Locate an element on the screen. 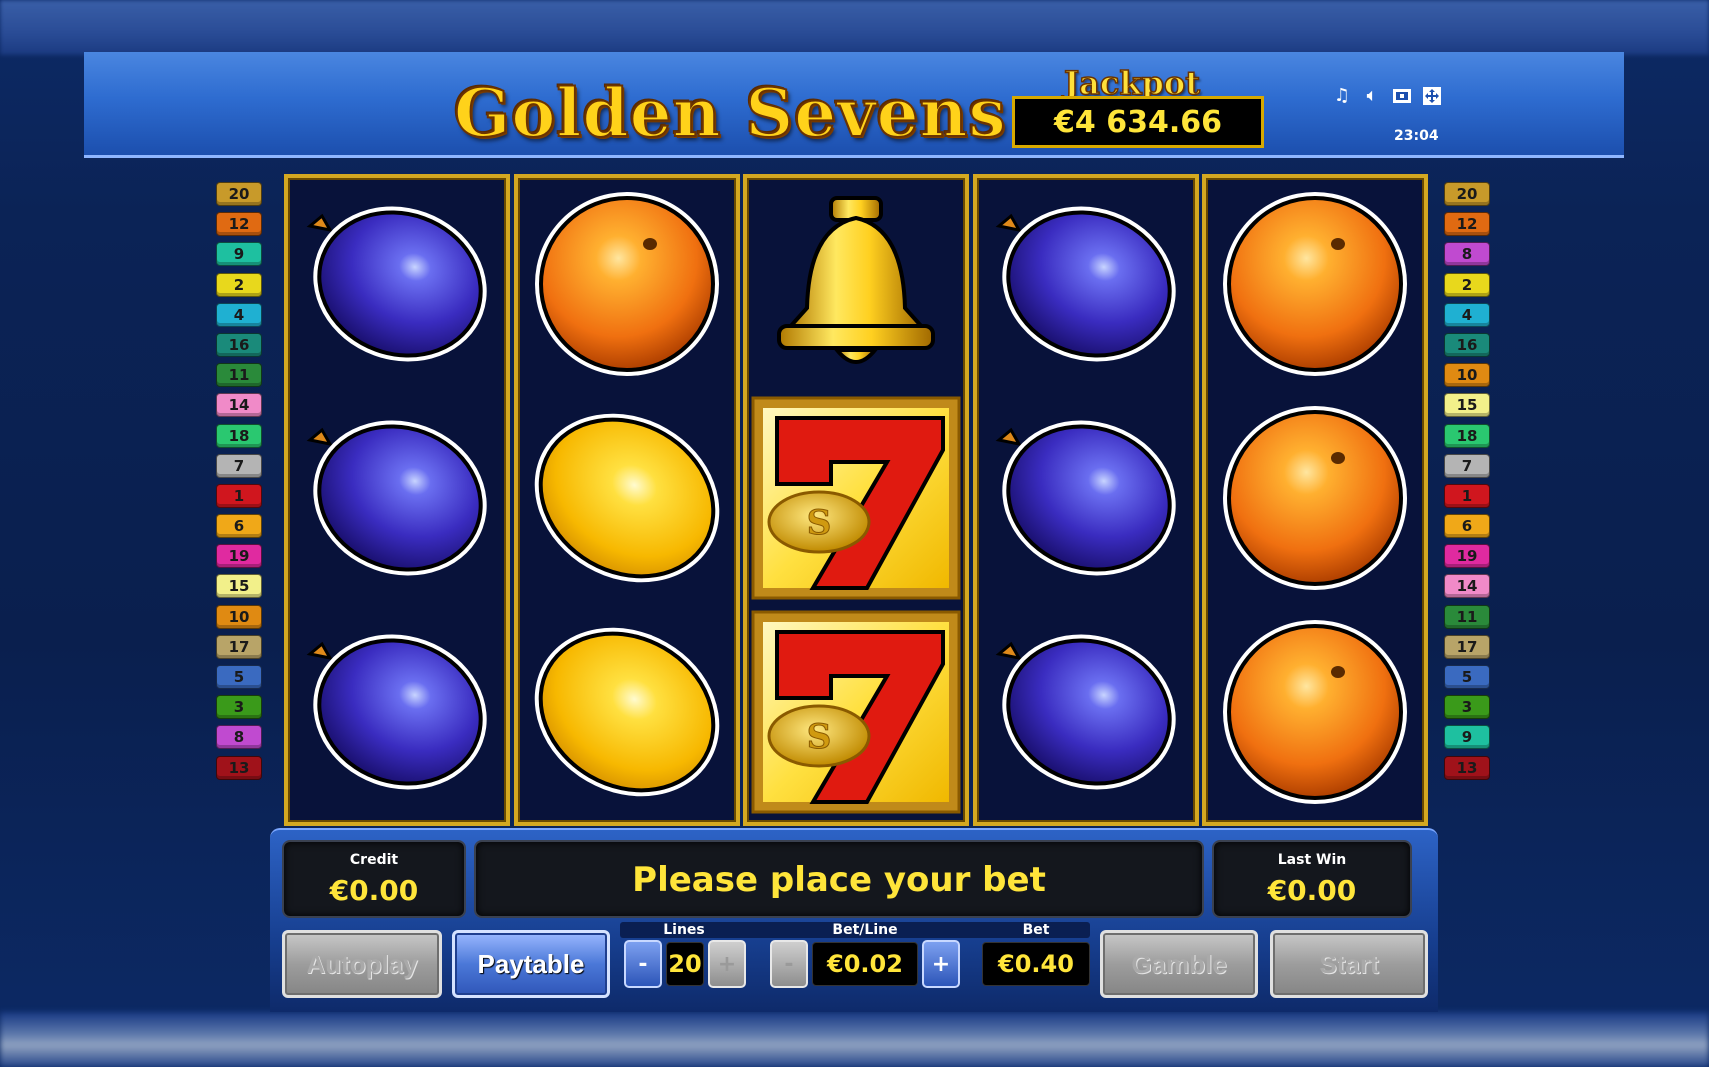 This screenshot has height=1067, width=1709. game-title: Golden Sevens is located at coordinates (730, 113).